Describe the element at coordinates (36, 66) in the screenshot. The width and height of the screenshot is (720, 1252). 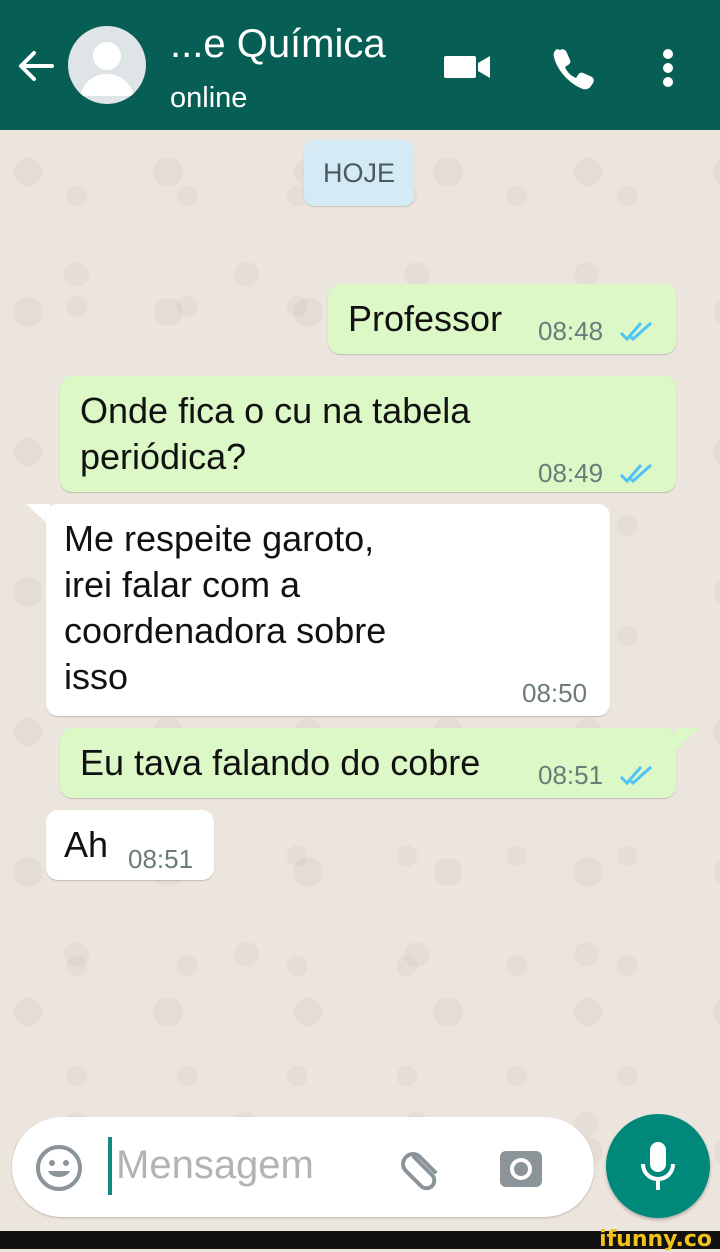
I see `back-arrow-icon` at that location.